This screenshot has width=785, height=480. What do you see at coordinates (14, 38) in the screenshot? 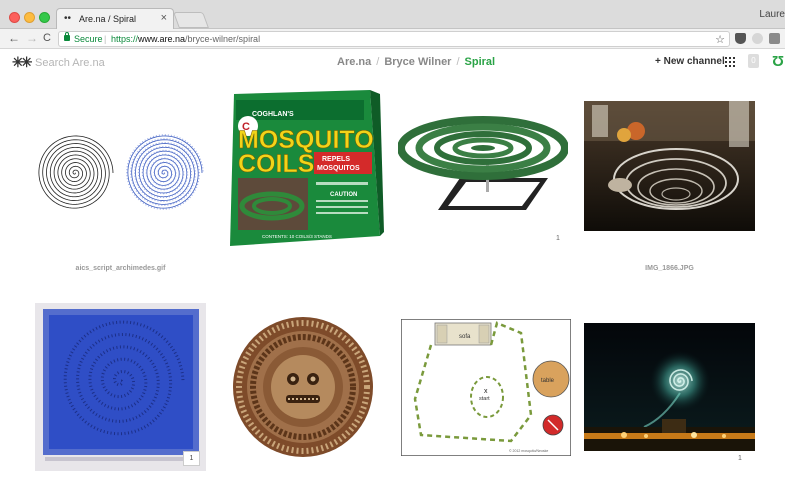
I see `back-arrow-icon: ←` at bounding box center [14, 38].